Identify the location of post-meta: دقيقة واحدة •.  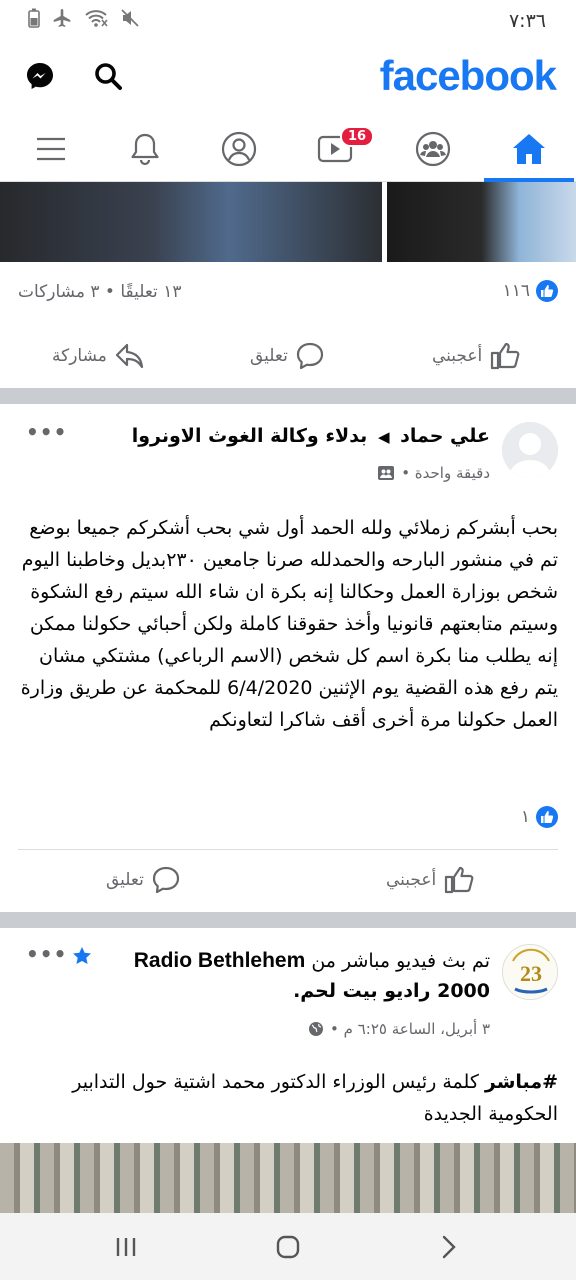
(433, 473).